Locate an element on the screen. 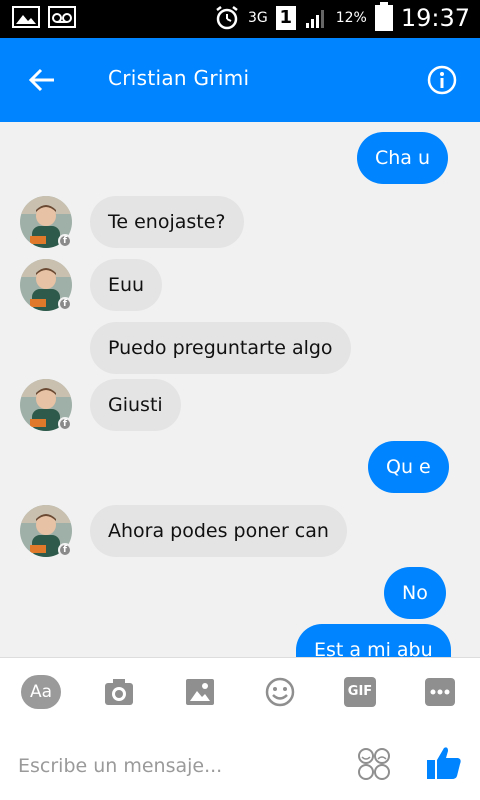  battery-icon is located at coordinates (383, 16).